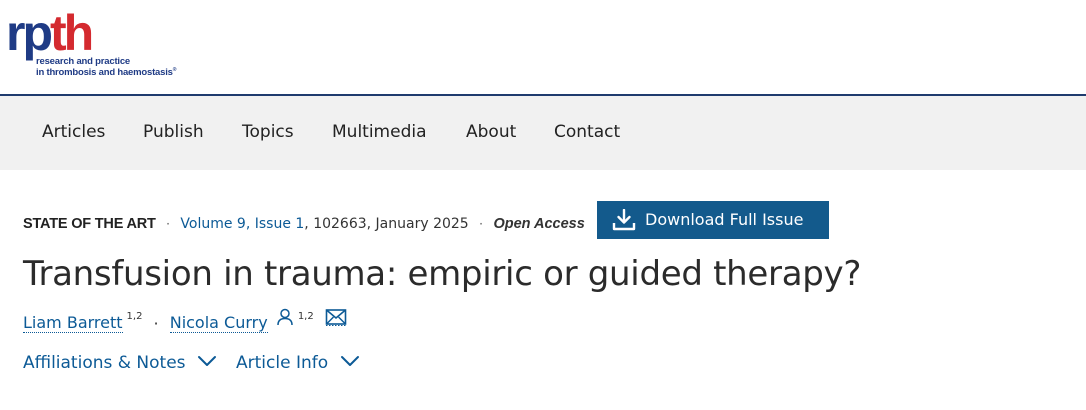 Image resolution: width=1086 pixels, height=410 pixels. What do you see at coordinates (242, 224) in the screenshot?
I see `volume-issue-link: Volume 9, Issue 1` at bounding box center [242, 224].